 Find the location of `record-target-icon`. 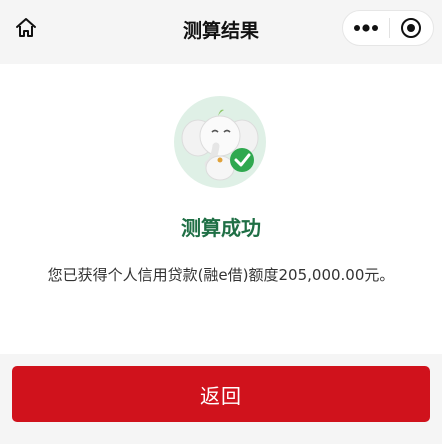

record-target-icon is located at coordinates (411, 28).